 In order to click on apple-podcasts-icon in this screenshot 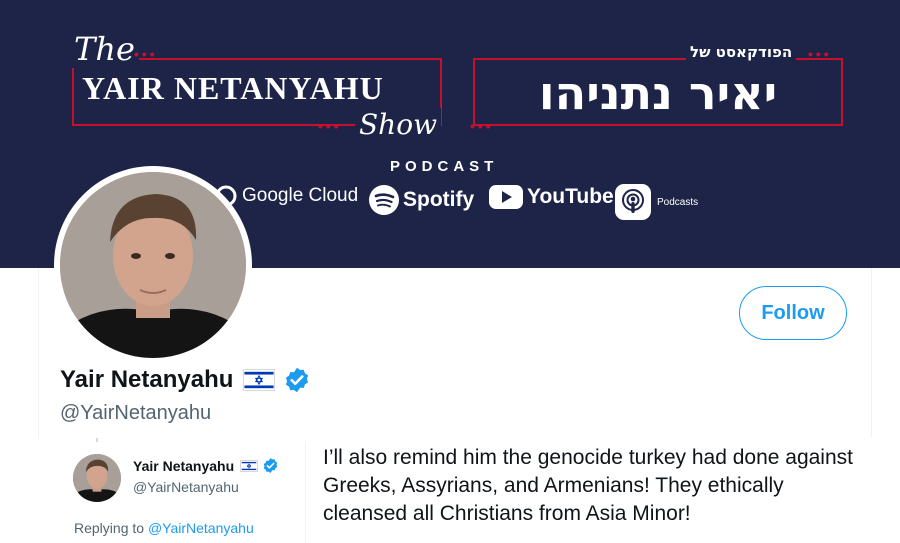, I will do `click(633, 202)`.